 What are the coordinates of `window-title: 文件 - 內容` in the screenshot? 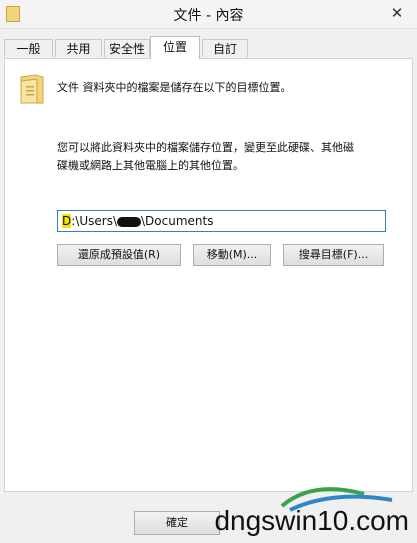 It's located at (208, 16).